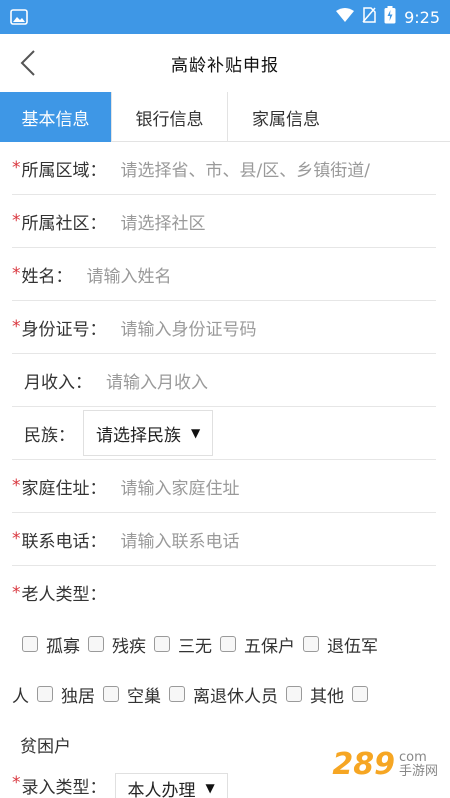 The height and width of the screenshot is (798, 450). What do you see at coordinates (161, 789) in the screenshot?
I see `entry-type-value: 本人办理` at bounding box center [161, 789].